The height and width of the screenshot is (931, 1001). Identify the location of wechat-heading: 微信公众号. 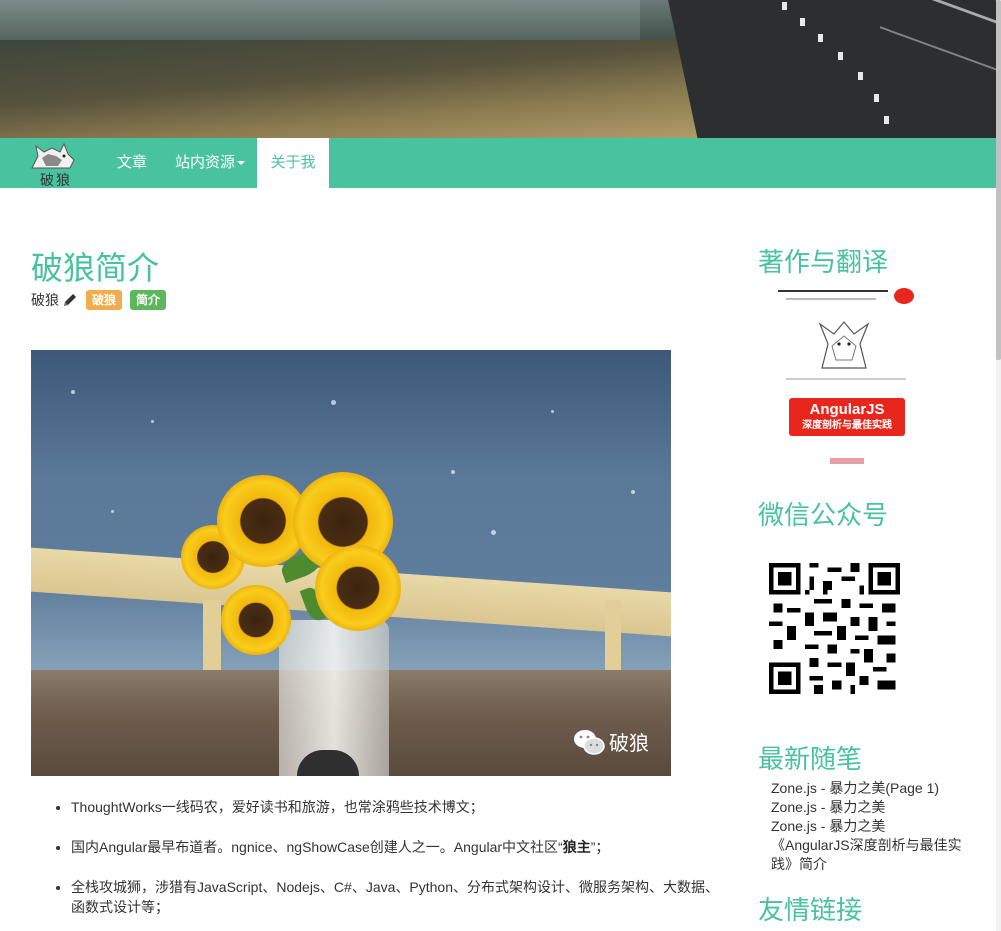
(823, 515).